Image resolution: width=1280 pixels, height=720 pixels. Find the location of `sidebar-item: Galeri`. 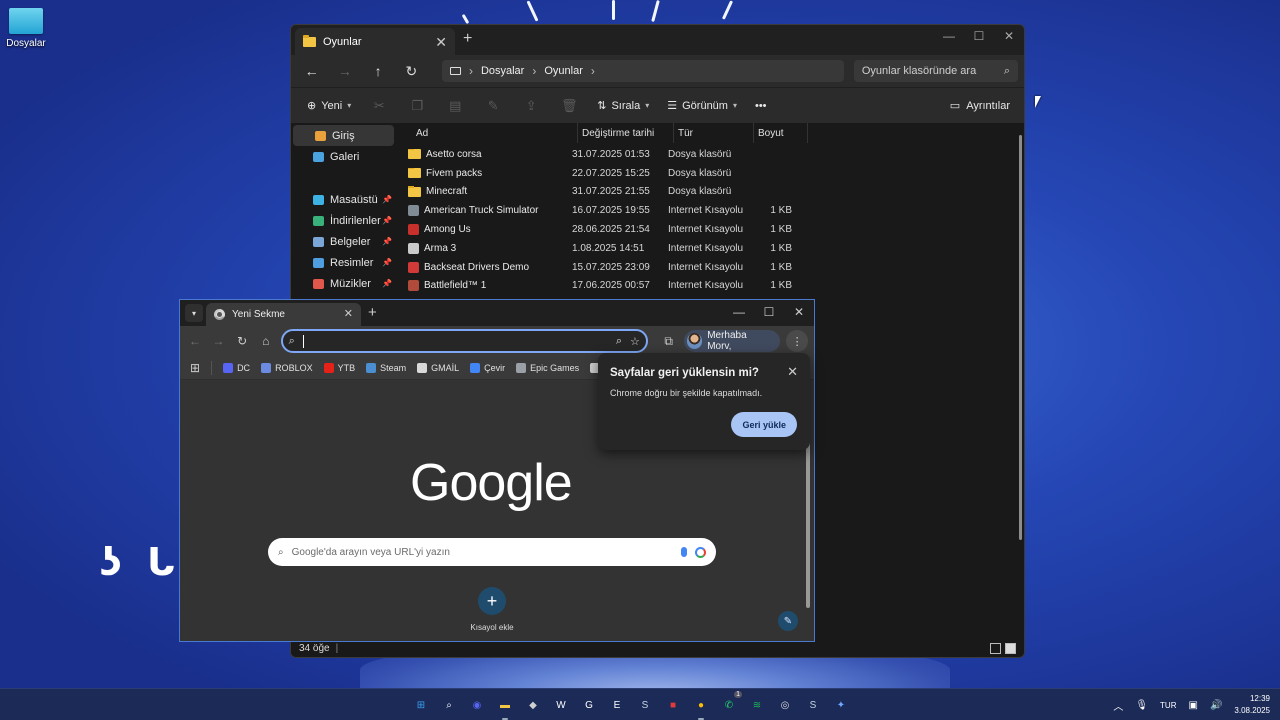

sidebar-item: Galeri is located at coordinates (343, 156).